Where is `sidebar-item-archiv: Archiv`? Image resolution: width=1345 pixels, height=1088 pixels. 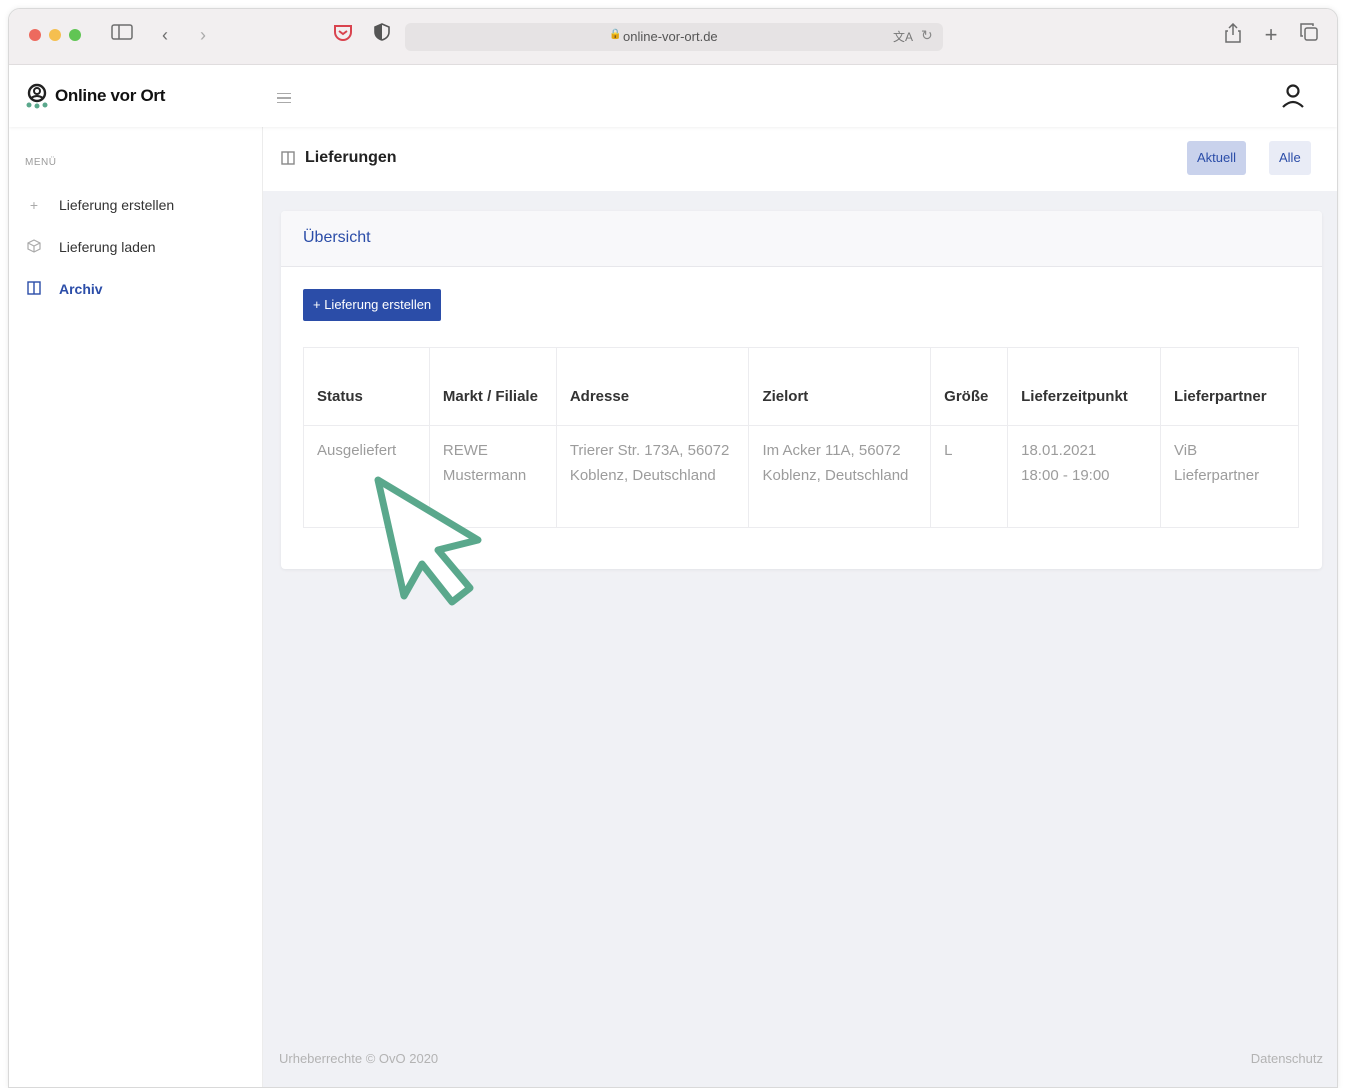
sidebar-item-archiv: Archiv is located at coordinates (64, 289).